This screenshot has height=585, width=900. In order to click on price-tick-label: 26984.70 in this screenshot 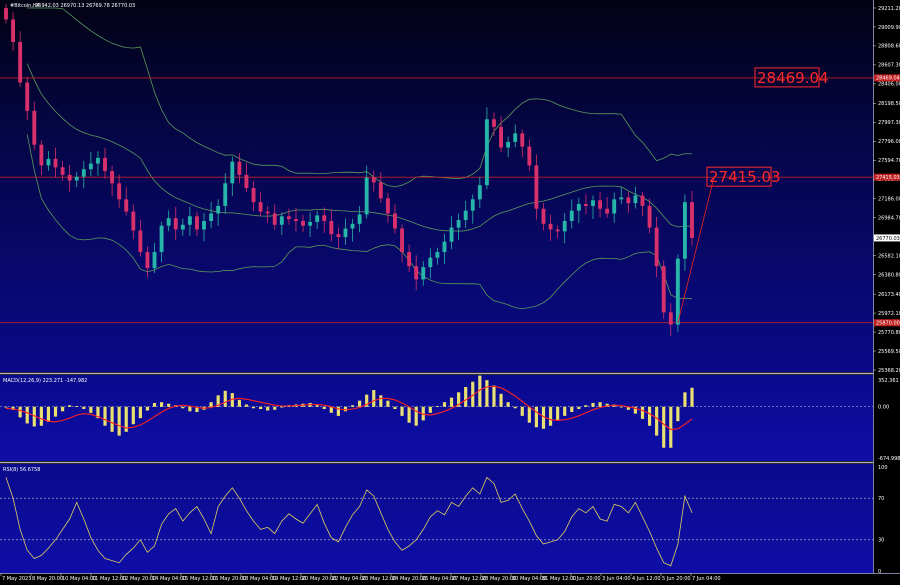, I will do `click(889, 219)`.